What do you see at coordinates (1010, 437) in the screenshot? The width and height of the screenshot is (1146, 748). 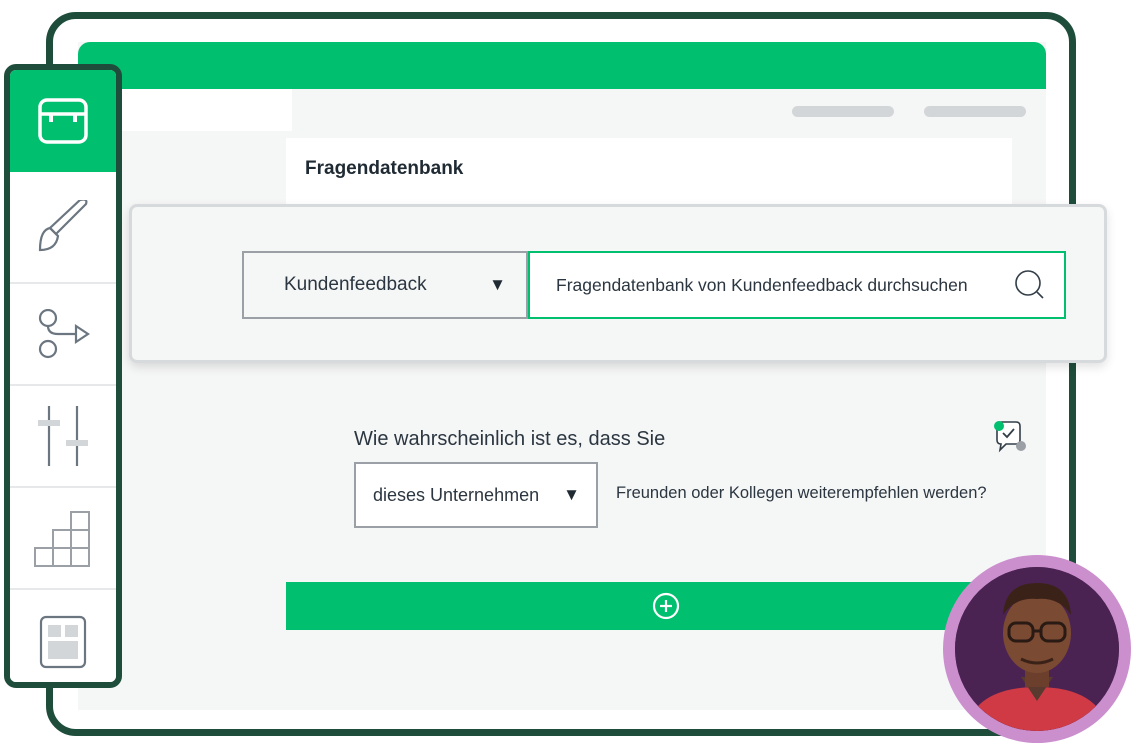 I see `feedback-check-icon` at bounding box center [1010, 437].